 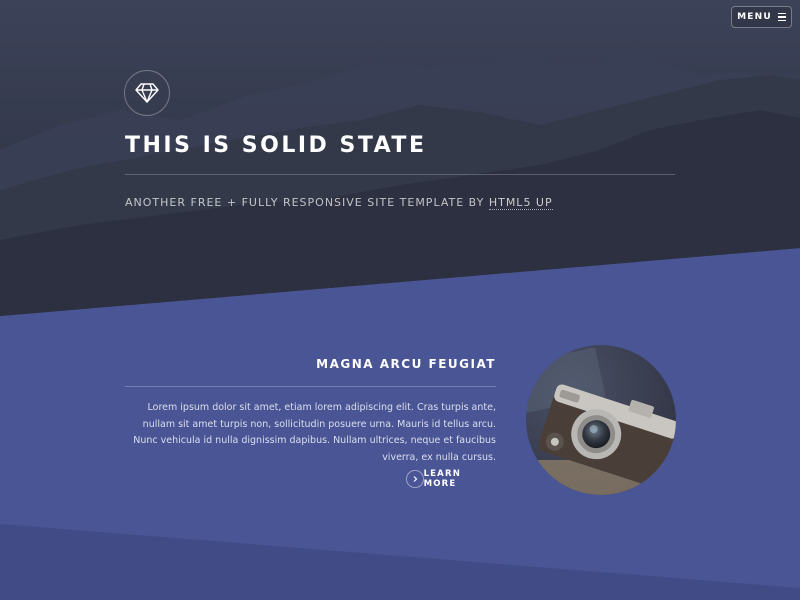 What do you see at coordinates (442, 479) in the screenshot?
I see `learn-more-label: LEARN MORE` at bounding box center [442, 479].